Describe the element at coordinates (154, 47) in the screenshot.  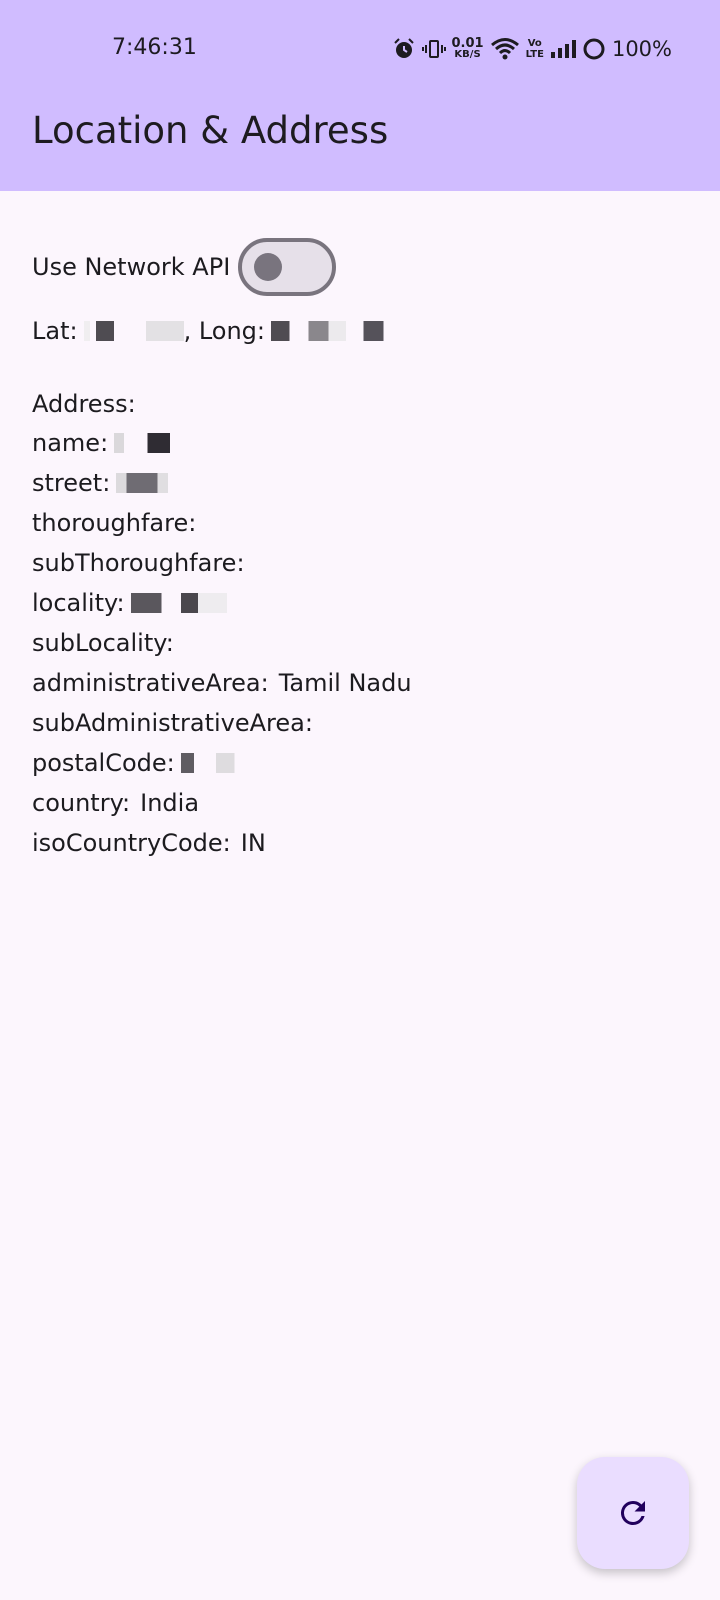
I see `status-time: 7:46:31` at that location.